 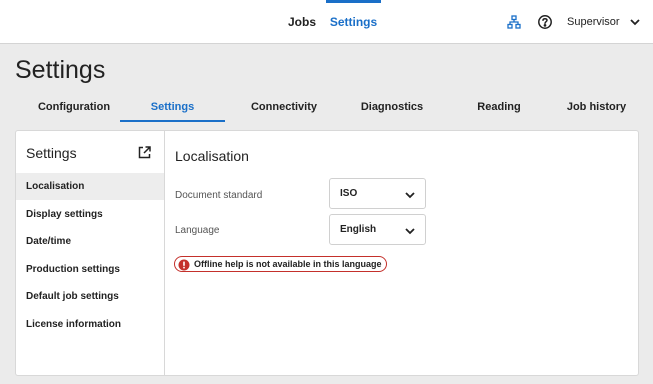 I want to click on tab-reading: Reading, so click(x=499, y=107).